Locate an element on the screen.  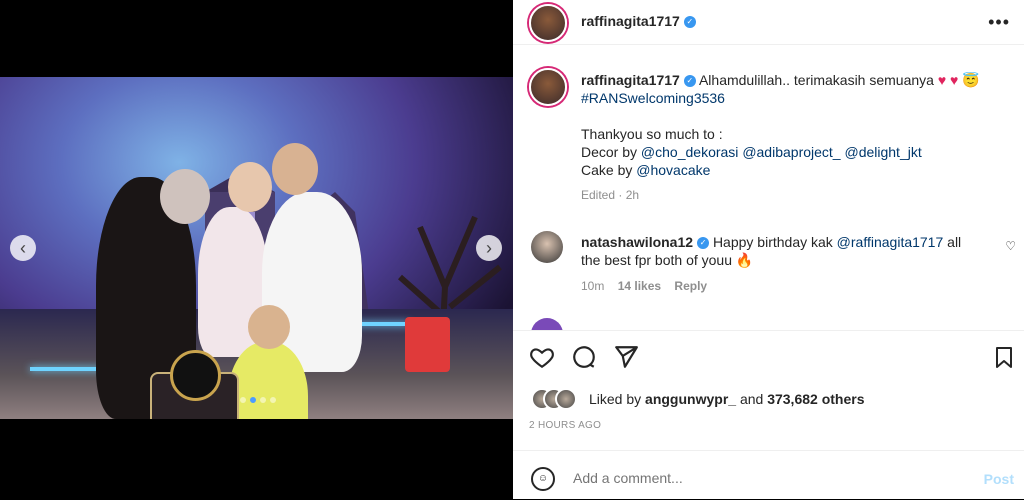
commenter-username: natashawilona12 is located at coordinates (637, 242).